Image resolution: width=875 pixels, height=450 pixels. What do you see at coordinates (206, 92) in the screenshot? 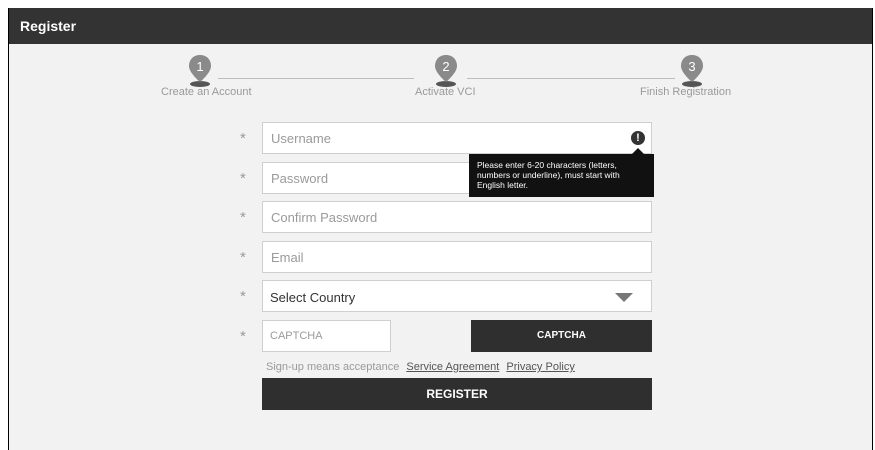
I see `step-label-create-account: Create an Account` at bounding box center [206, 92].